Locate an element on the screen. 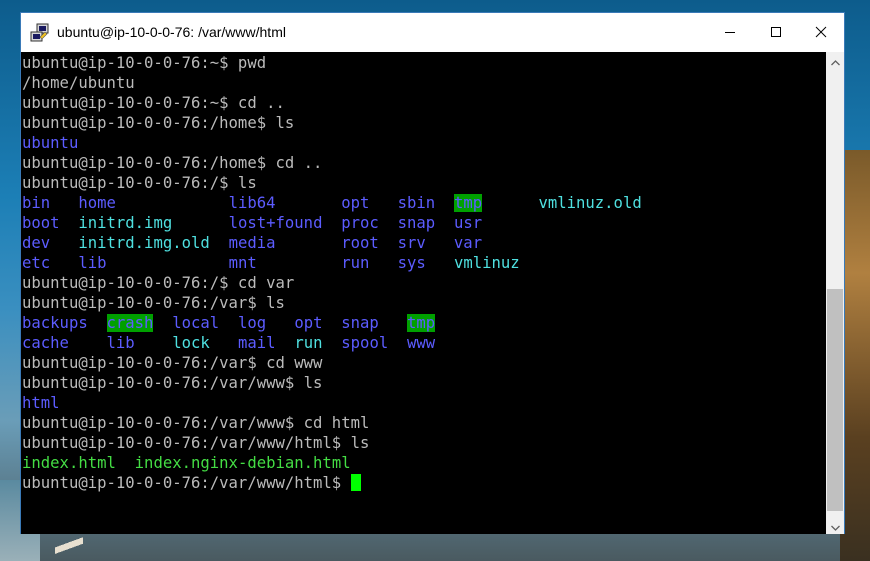 The image size is (870, 561). terminal-entry: run is located at coordinates (355, 263).